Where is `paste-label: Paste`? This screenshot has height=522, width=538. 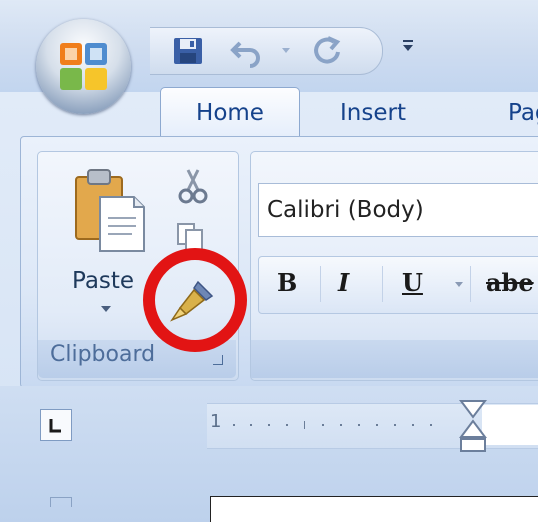
paste-label: Paste is located at coordinates (103, 281).